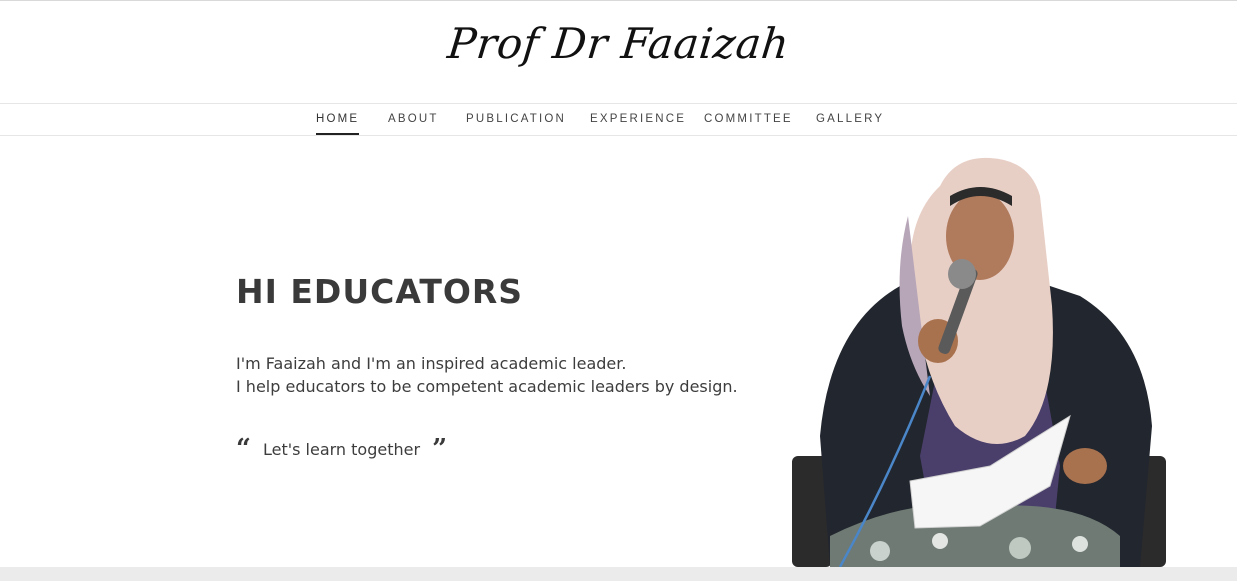 Image resolution: width=1237 pixels, height=581 pixels. Describe the element at coordinates (380, 291) in the screenshot. I see `hero-heading: HI EDUCATORS` at that location.